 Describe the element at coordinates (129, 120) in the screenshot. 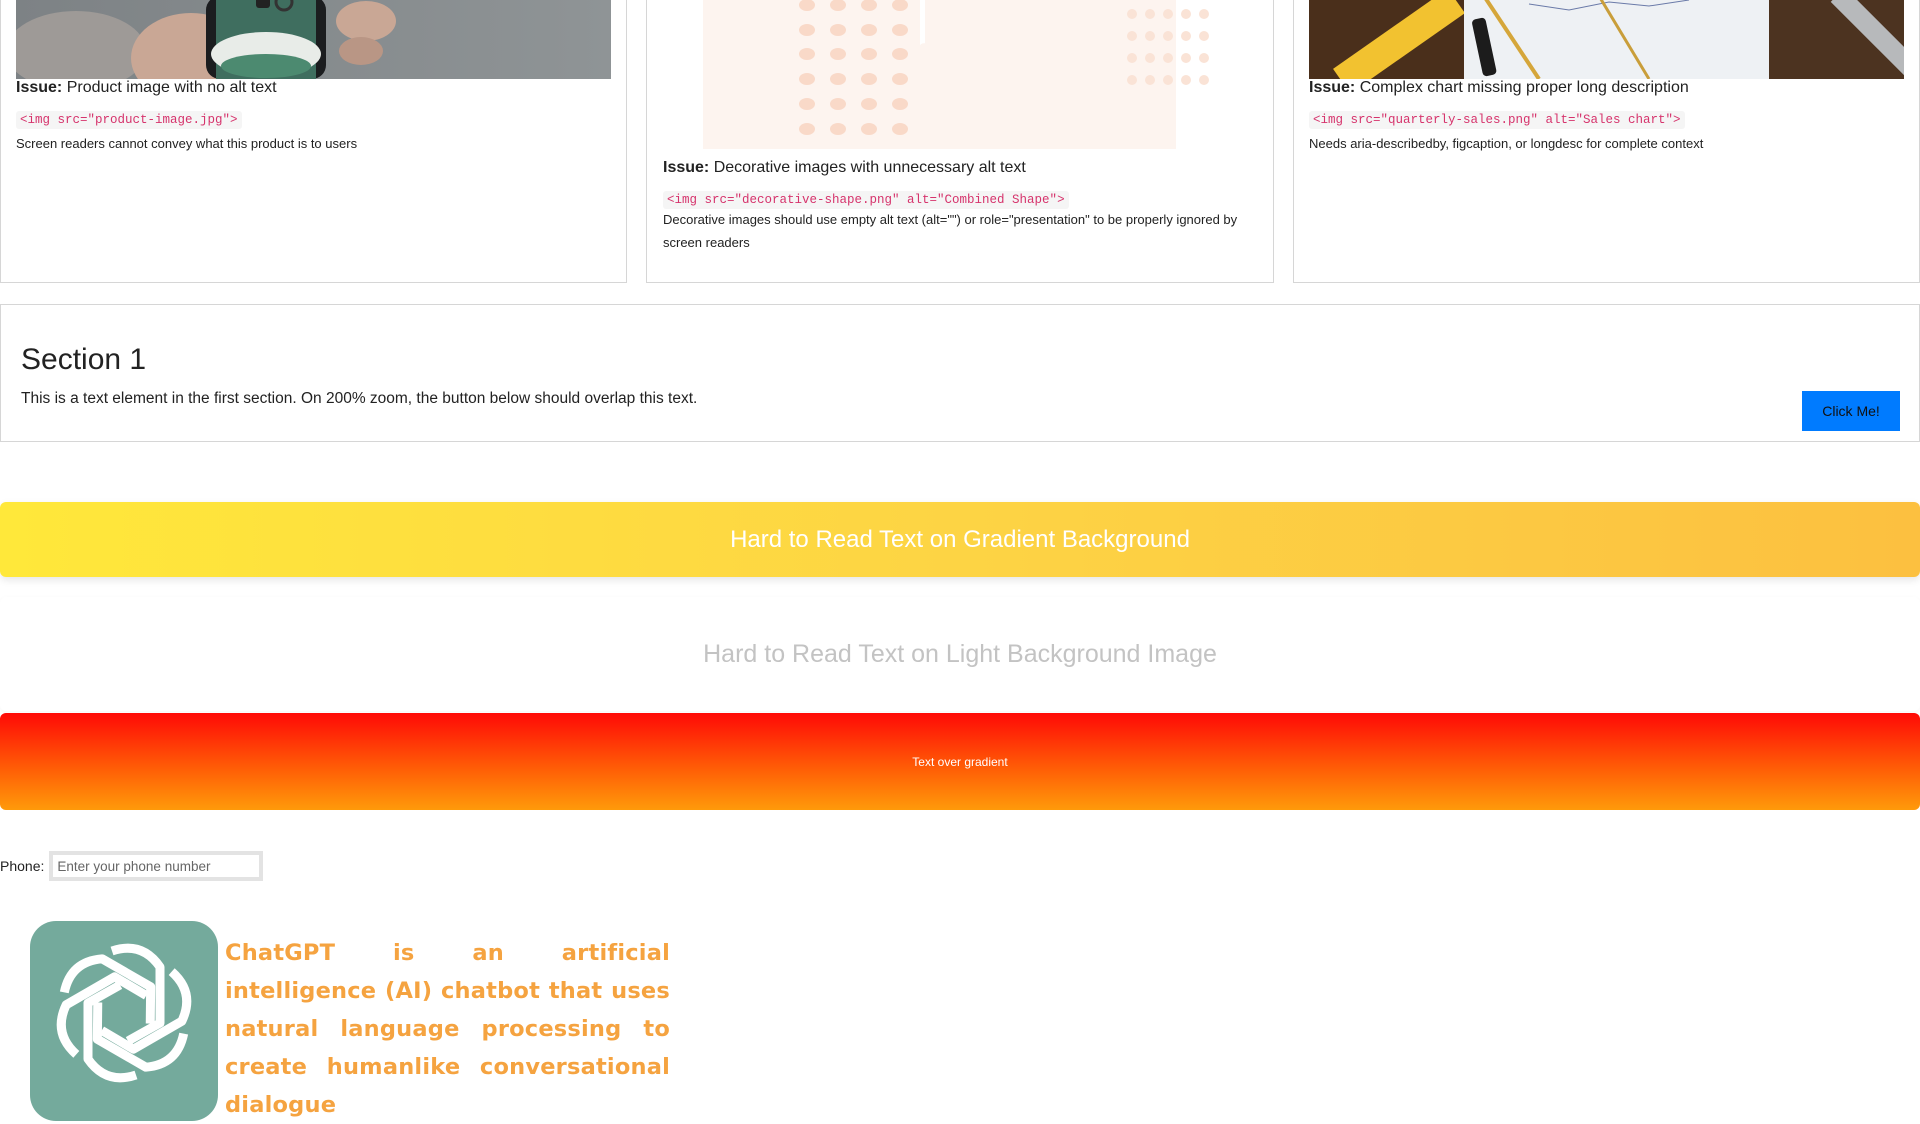

I see `code-snippet: <img src="product-image.jpg">` at that location.